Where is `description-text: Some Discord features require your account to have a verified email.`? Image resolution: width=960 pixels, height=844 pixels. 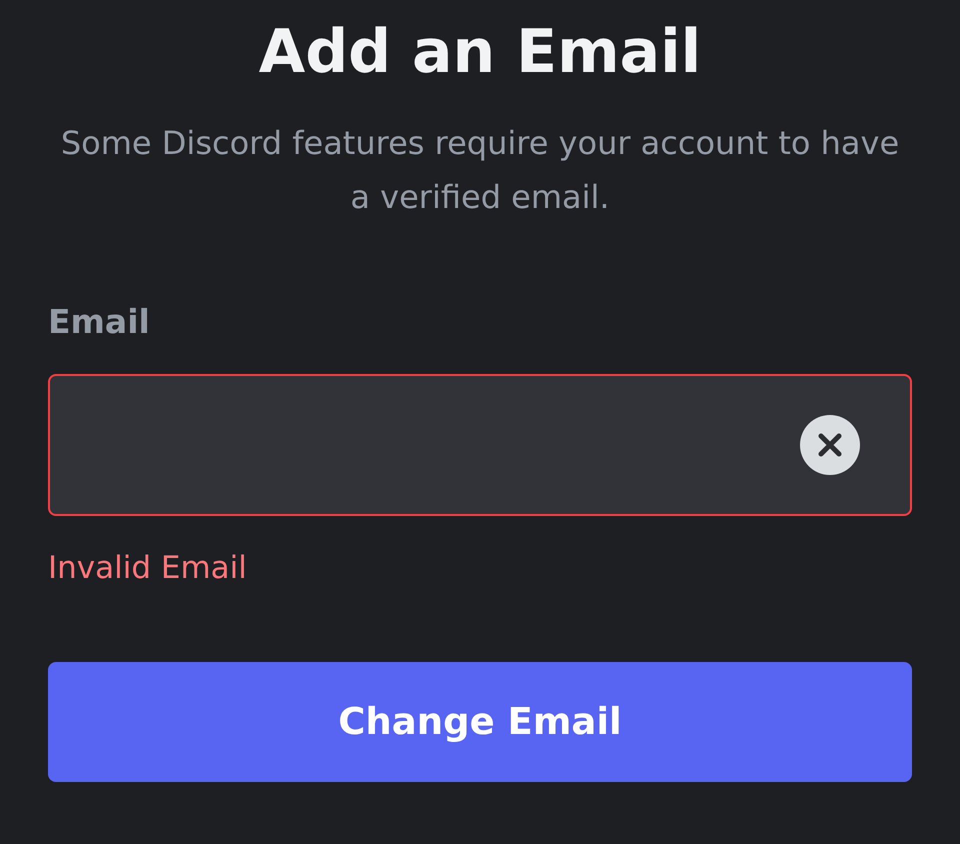 description-text: Some Discord features require your account to have a verified email. is located at coordinates (480, 170).